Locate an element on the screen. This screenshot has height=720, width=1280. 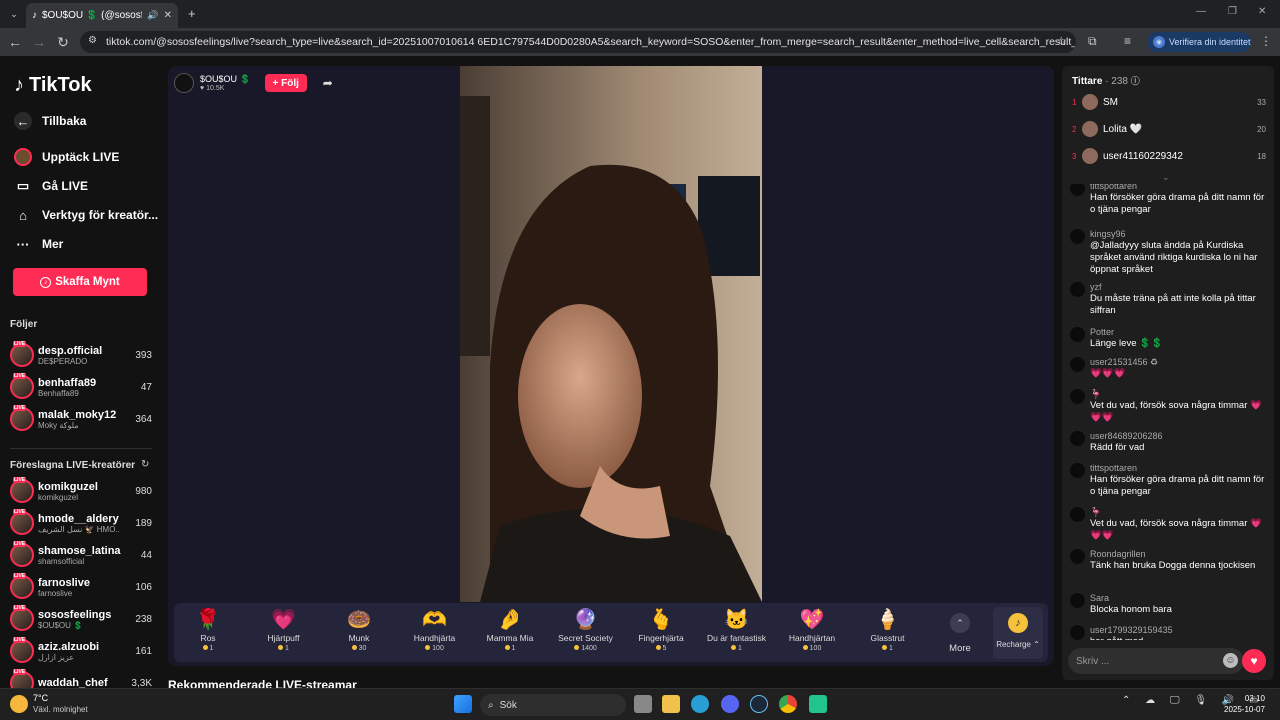
steam-icon is located at coordinates (759, 704).